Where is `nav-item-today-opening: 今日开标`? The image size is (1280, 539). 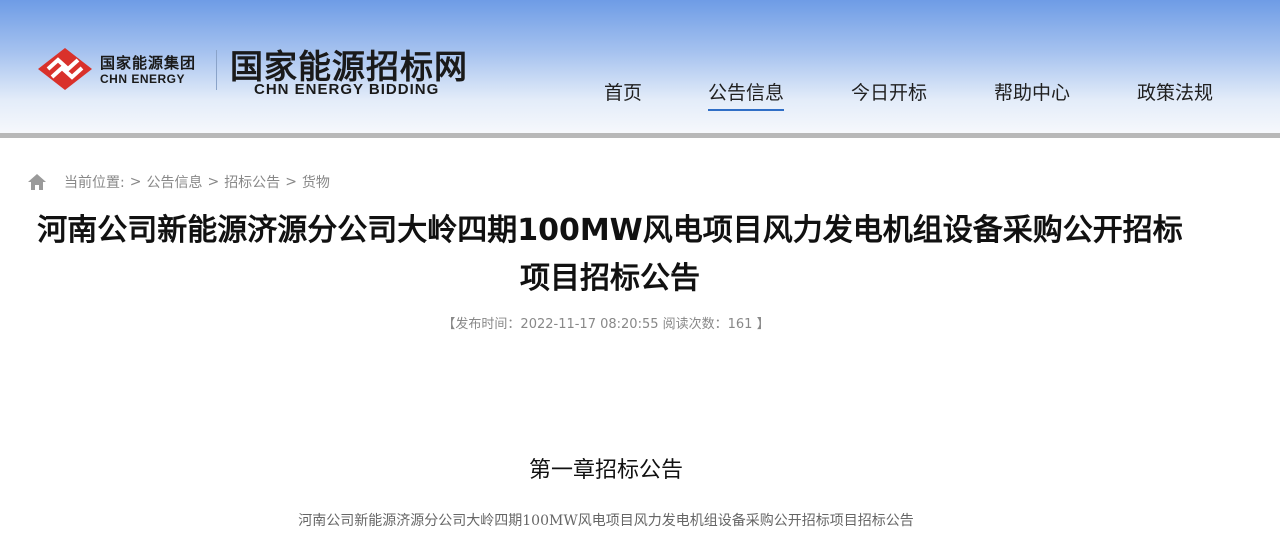
nav-item-today-opening: 今日开标 is located at coordinates (889, 91).